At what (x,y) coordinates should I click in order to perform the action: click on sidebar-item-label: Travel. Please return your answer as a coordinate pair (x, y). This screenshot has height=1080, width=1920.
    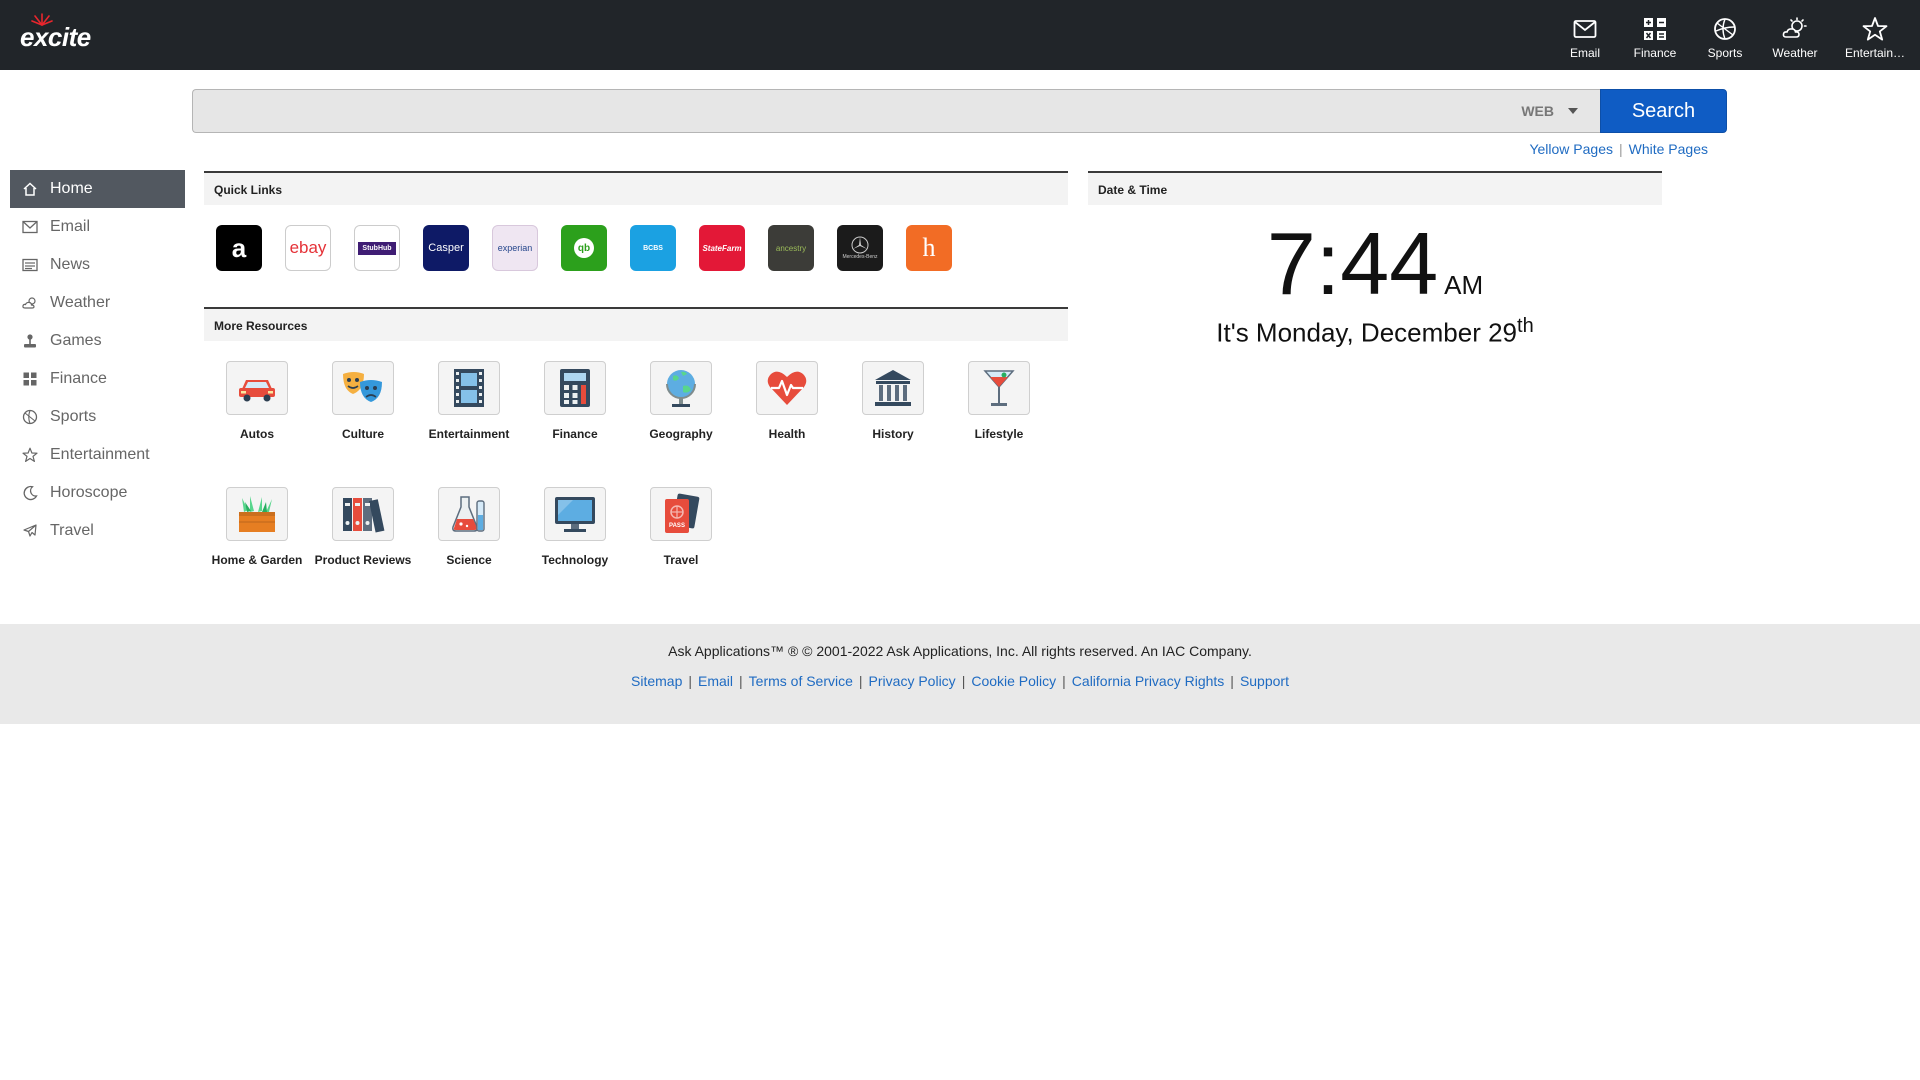
    Looking at the image, I should click on (72, 530).